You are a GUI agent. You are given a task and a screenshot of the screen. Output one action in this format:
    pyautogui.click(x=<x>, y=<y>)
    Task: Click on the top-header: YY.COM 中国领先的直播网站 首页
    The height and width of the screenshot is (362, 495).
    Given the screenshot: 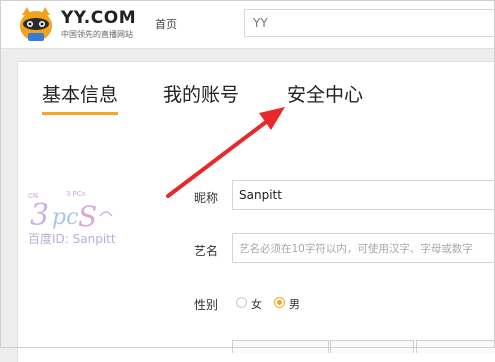 What is the action you would take?
    pyautogui.click(x=247, y=24)
    